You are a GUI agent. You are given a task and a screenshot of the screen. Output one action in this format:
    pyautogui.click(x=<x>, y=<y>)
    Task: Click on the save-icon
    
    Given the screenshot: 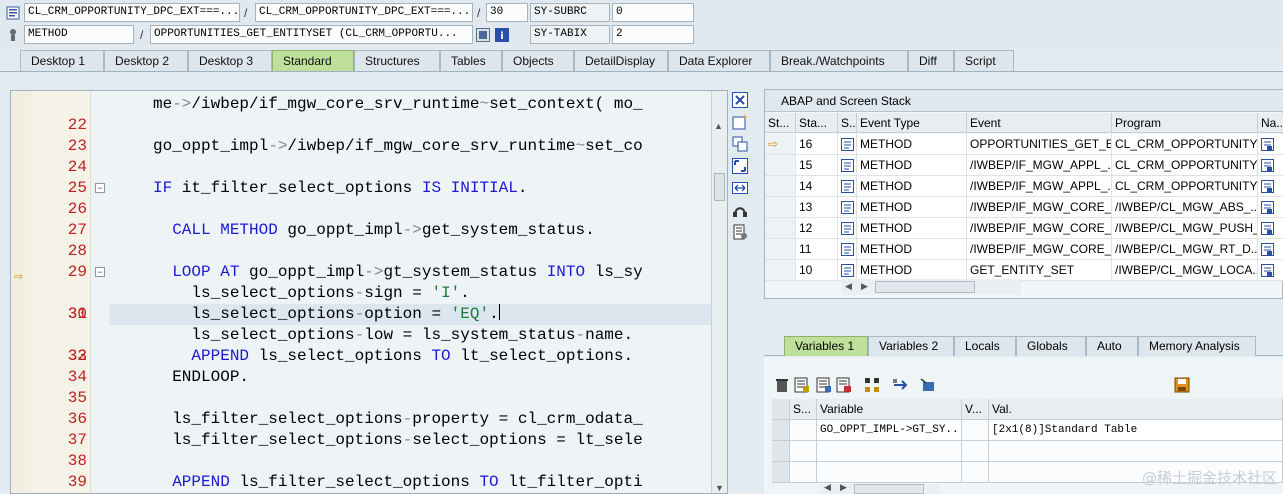 What is the action you would take?
    pyautogui.click(x=1182, y=385)
    